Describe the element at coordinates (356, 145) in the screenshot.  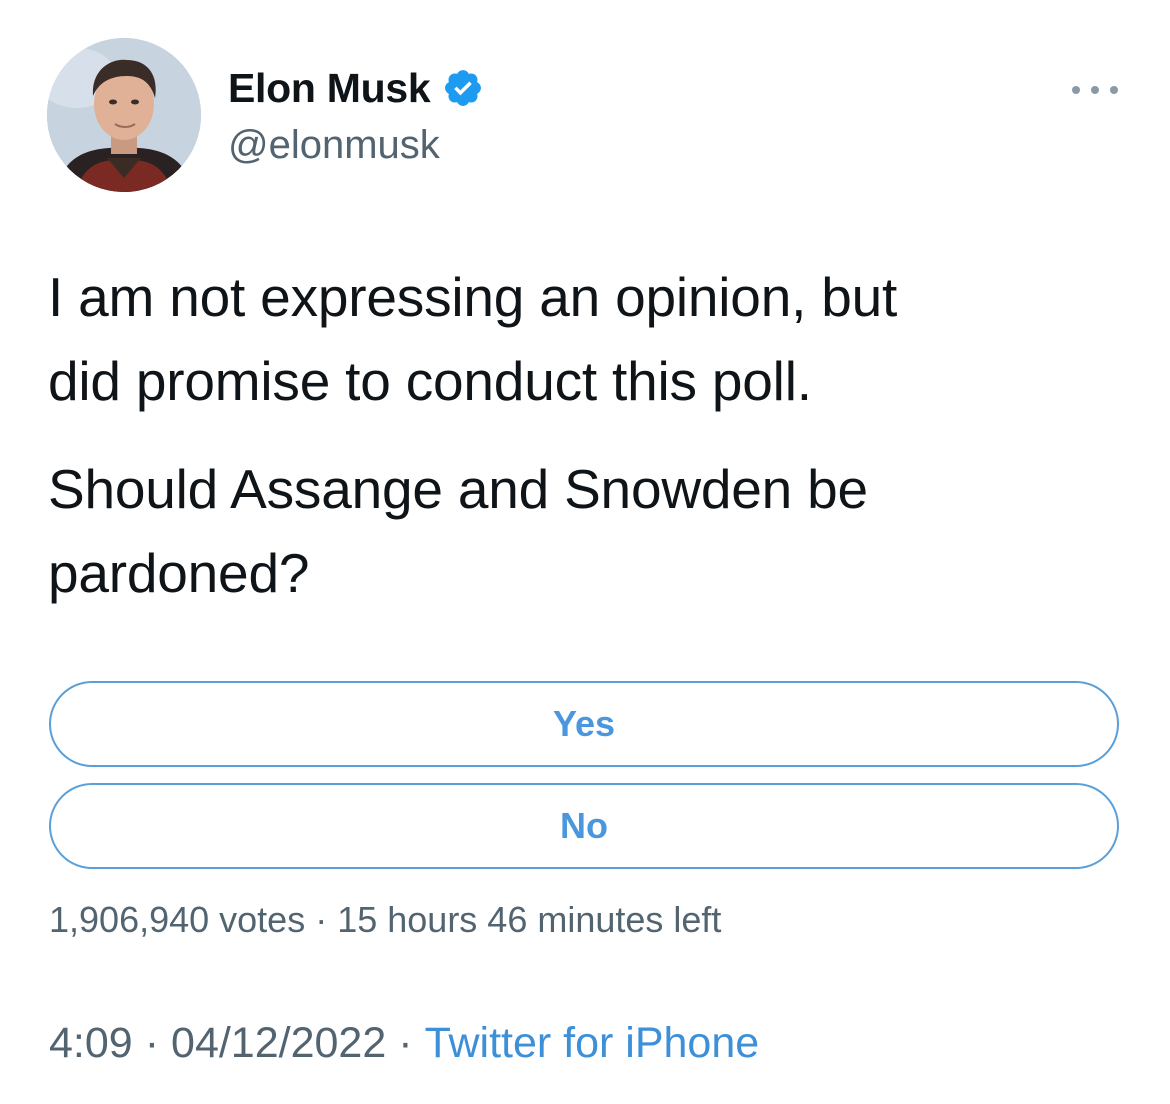
I see `user-handle: @elonmusk` at that location.